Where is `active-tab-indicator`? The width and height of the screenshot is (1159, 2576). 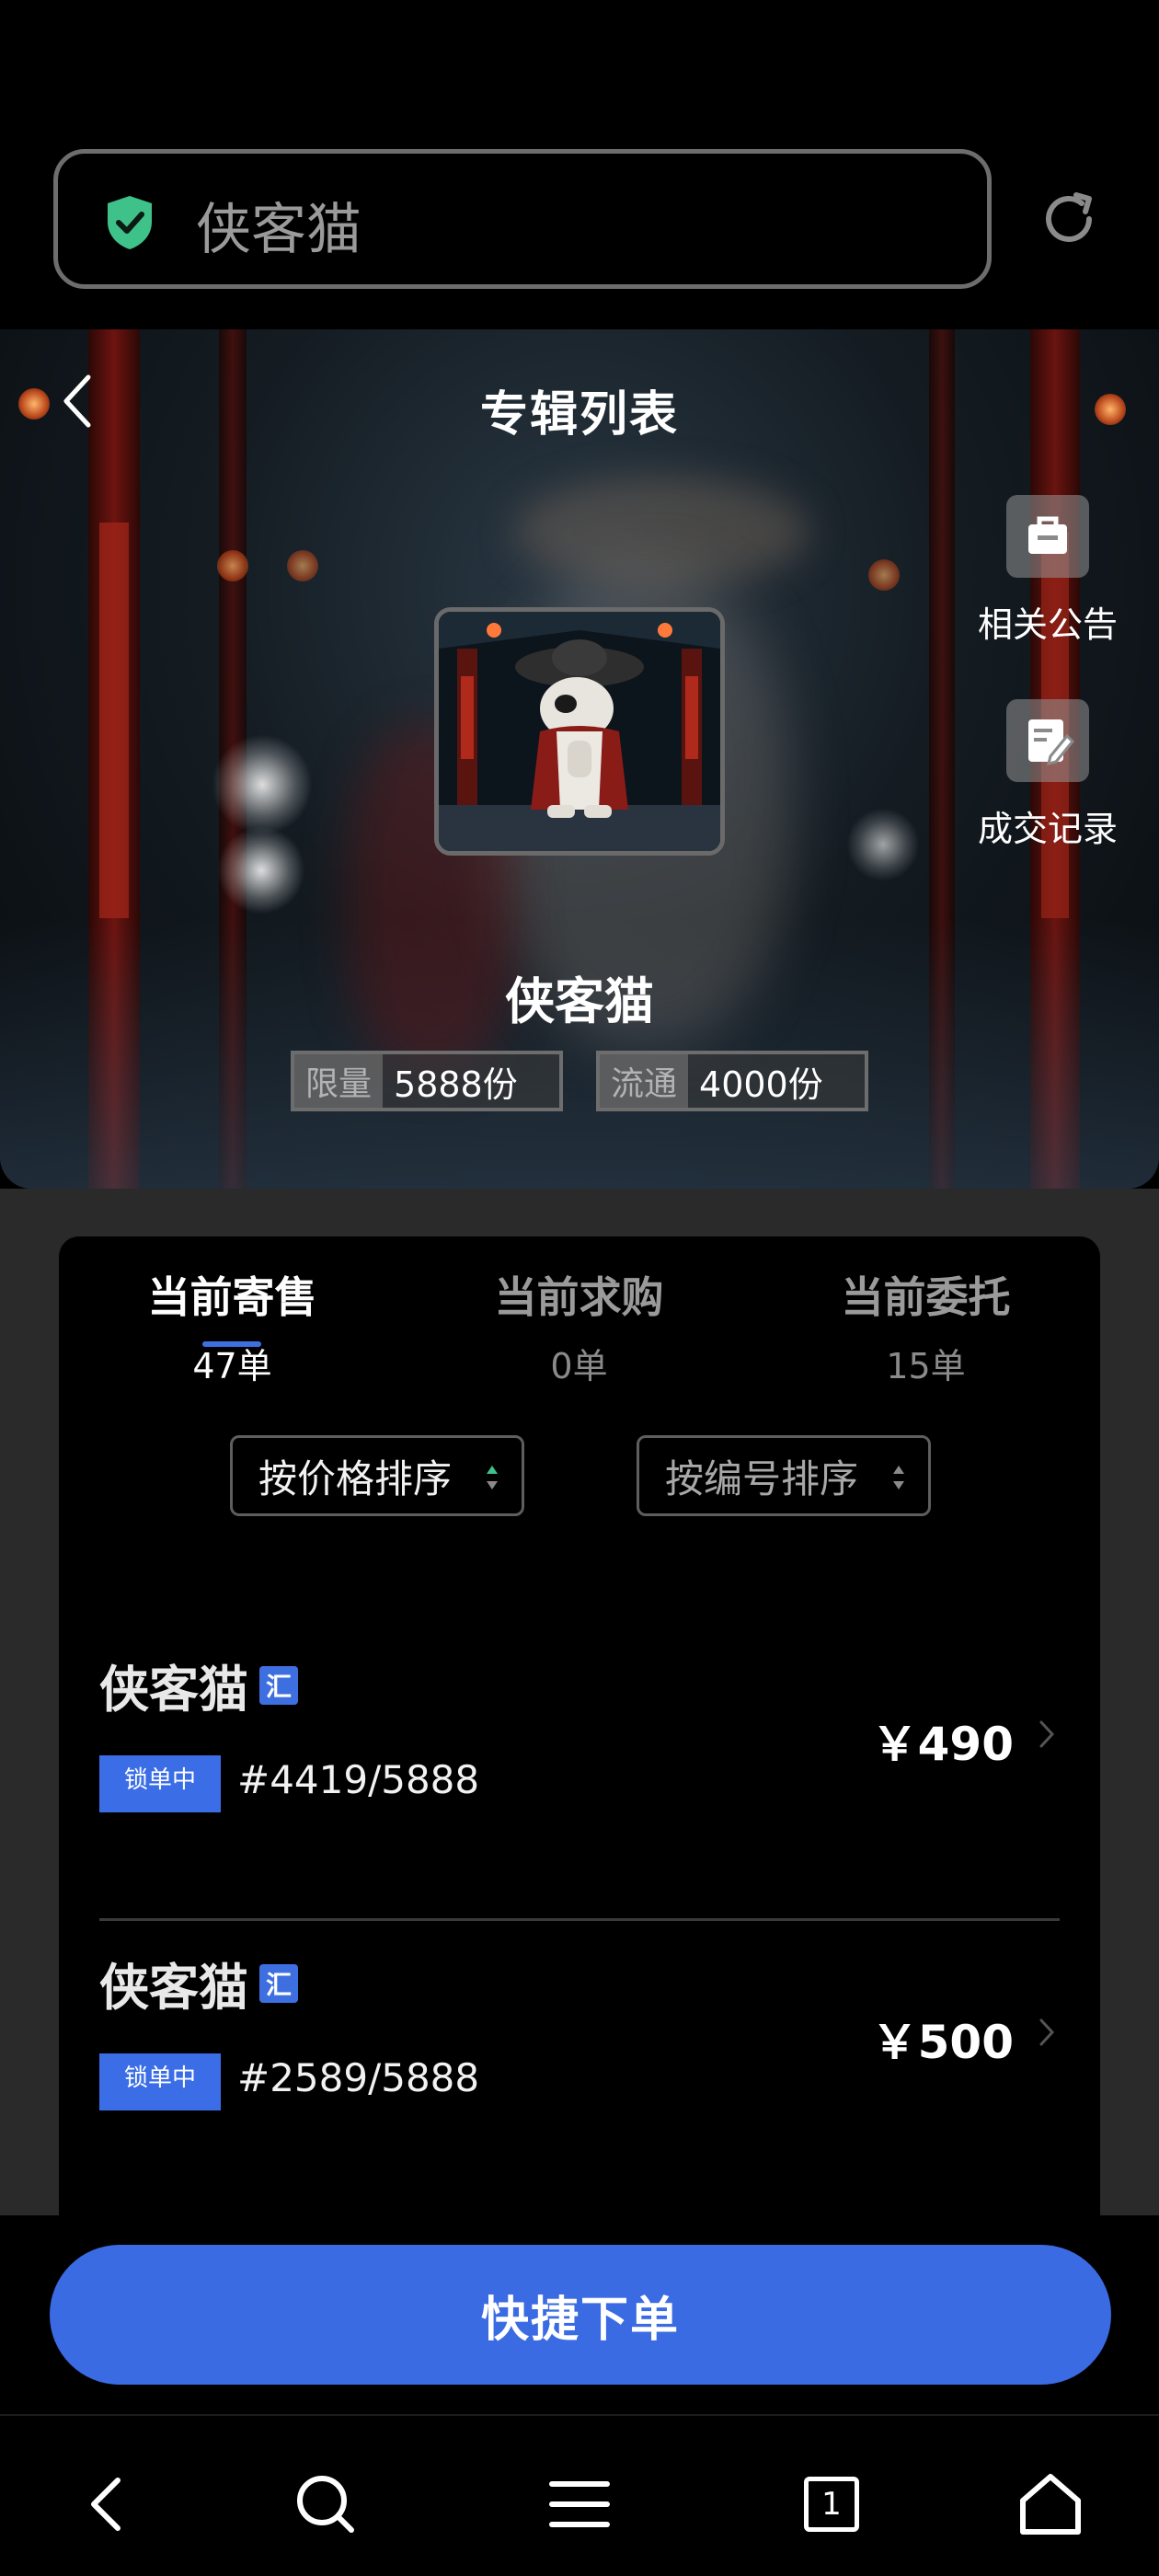
active-tab-indicator is located at coordinates (231, 1344).